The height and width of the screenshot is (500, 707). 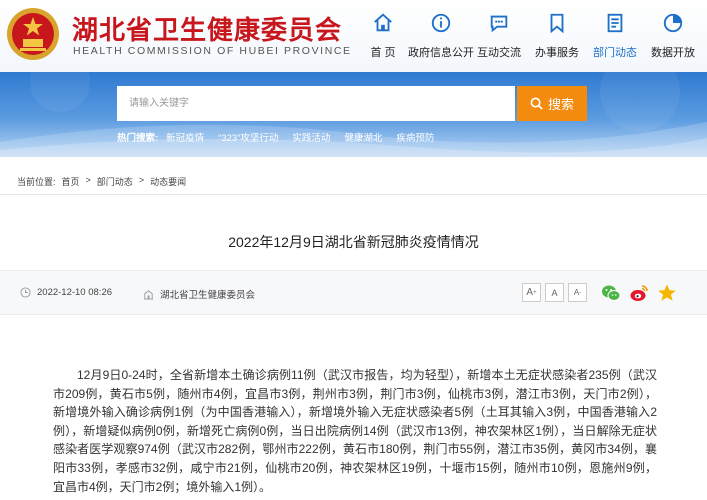 I want to click on font-size-large-button: A +, so click(x=531, y=292).